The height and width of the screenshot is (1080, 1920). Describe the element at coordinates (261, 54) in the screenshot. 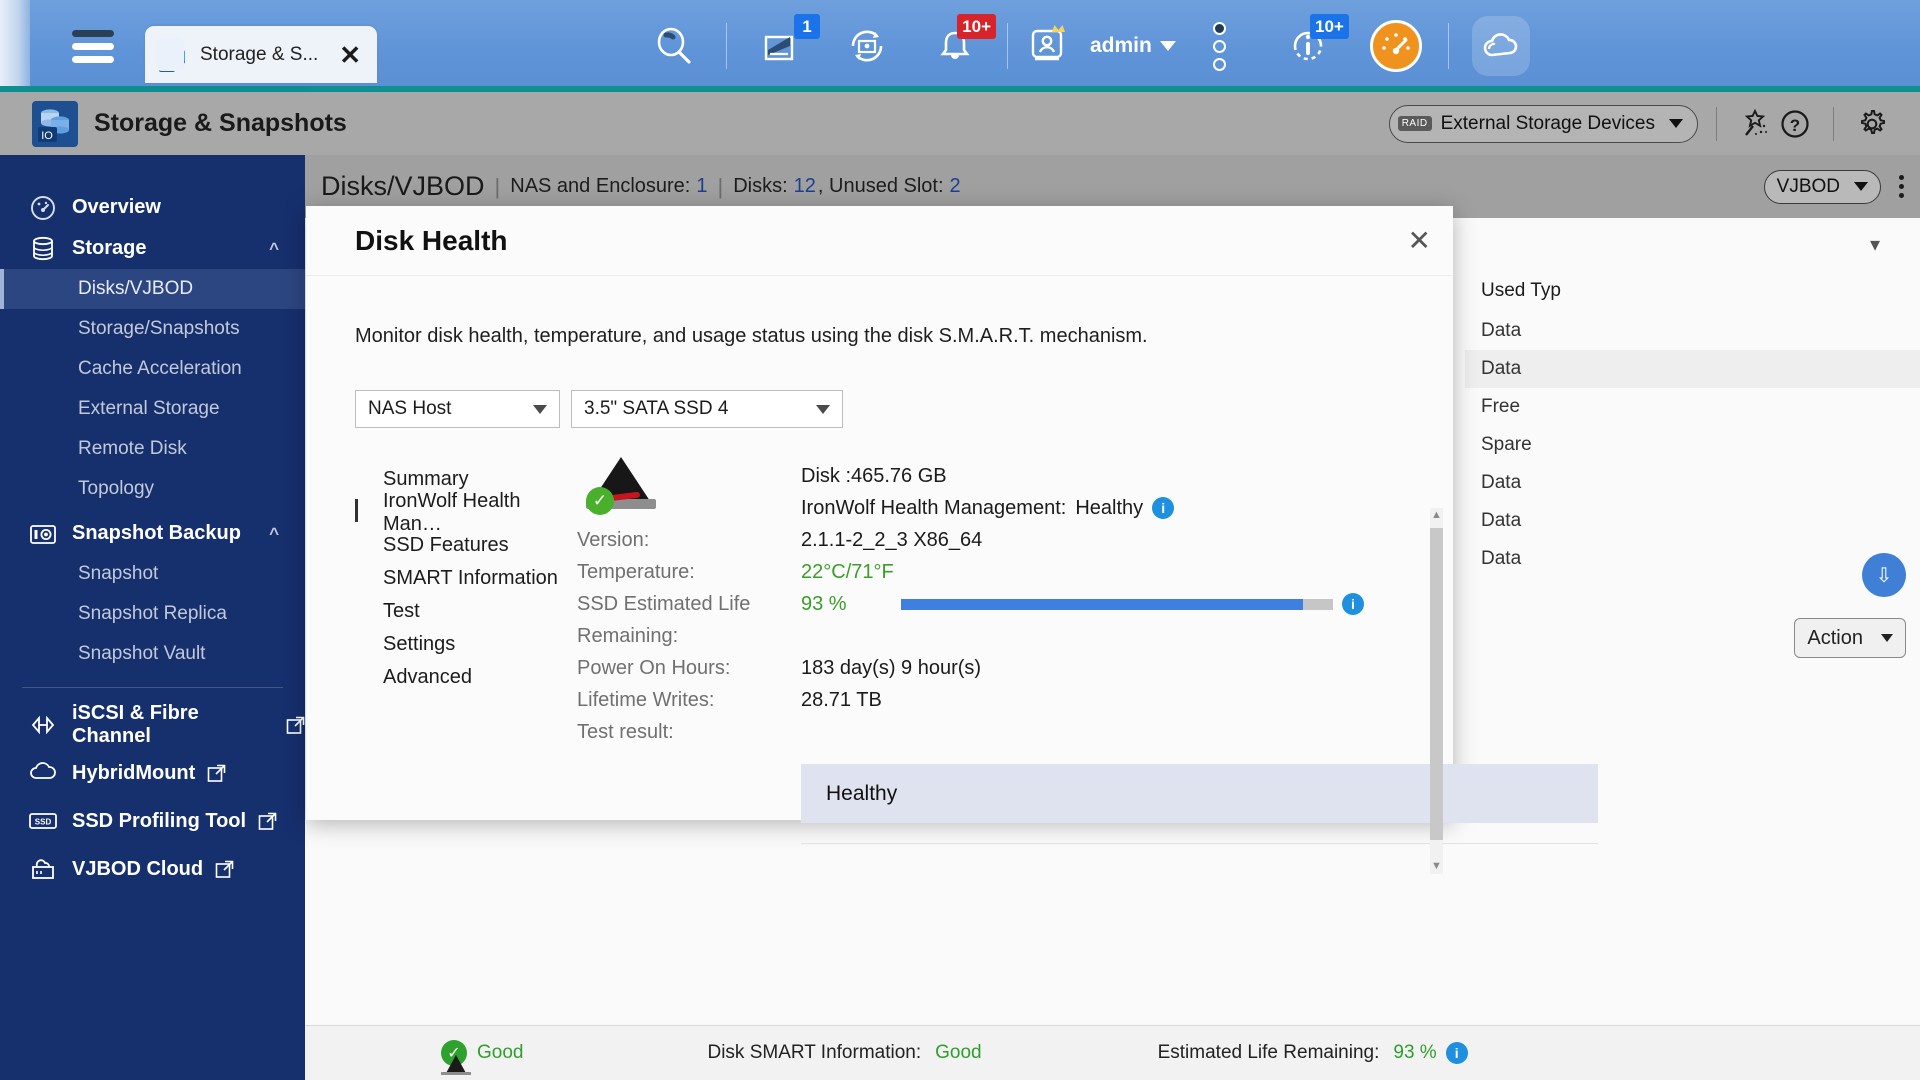

I see `app-tab-storage-snapshots: IO Storage & S... ✕` at that location.